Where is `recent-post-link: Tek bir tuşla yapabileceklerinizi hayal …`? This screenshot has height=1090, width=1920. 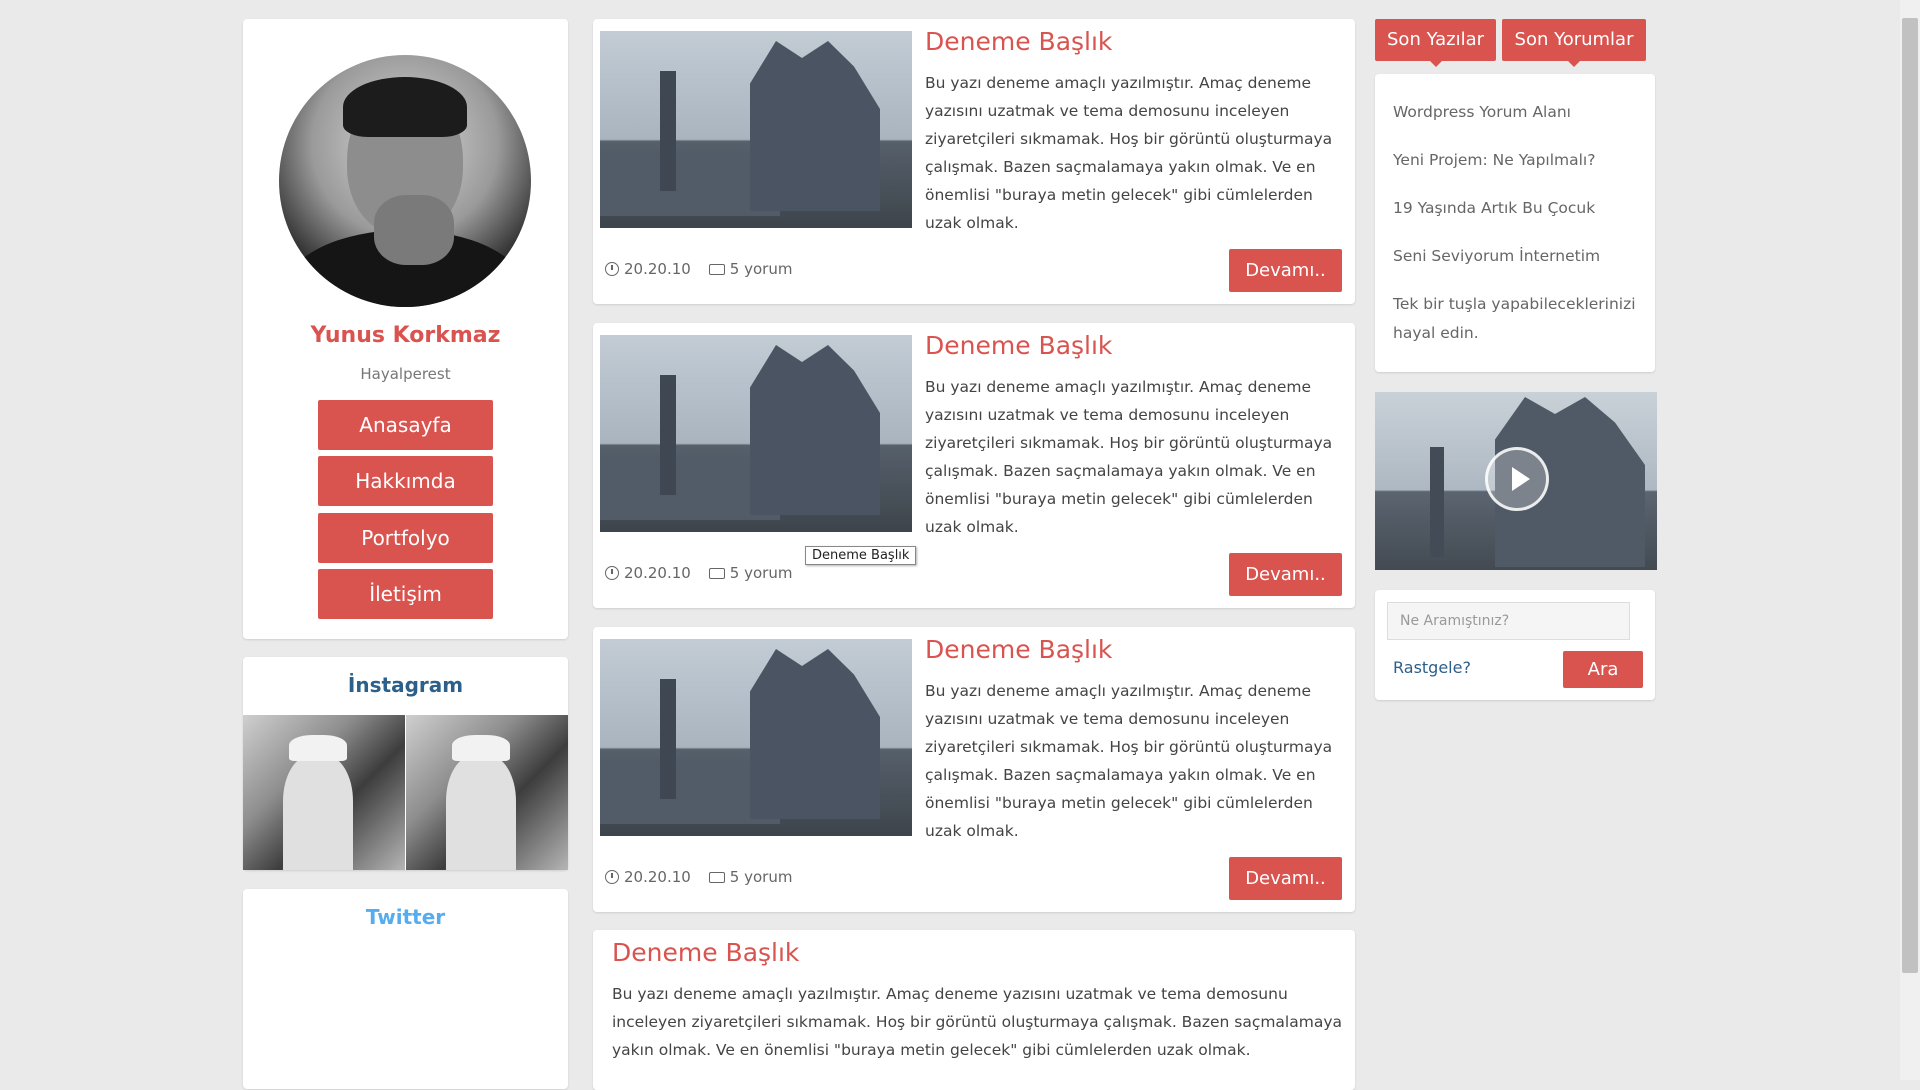
recent-post-link: Tek bir tuşla yapabileceklerinizi hayal … is located at coordinates (1518, 319).